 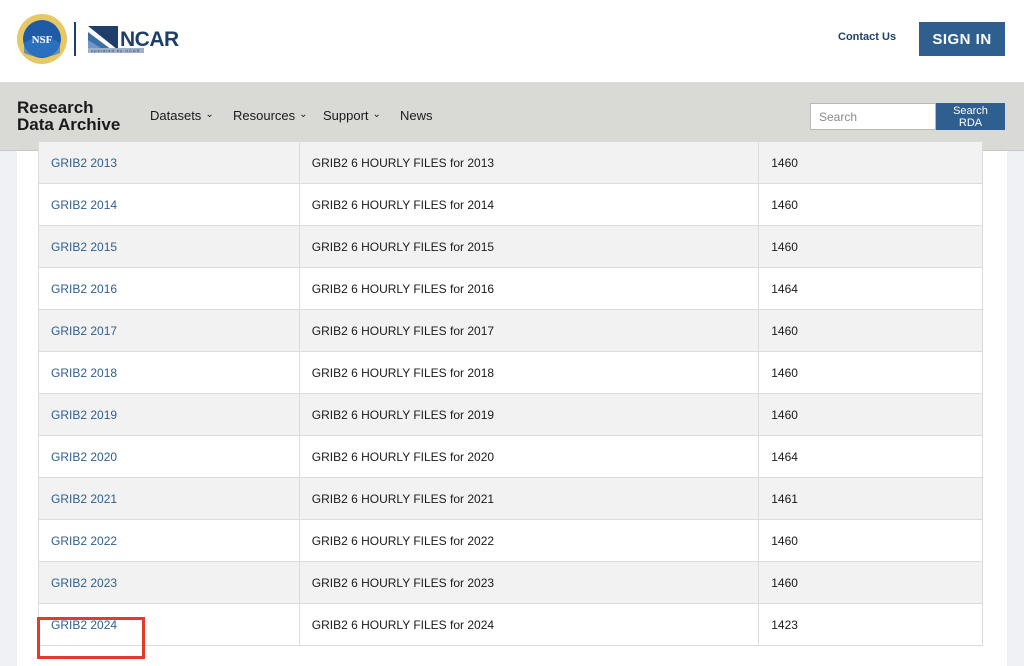 I want to click on cell-name: GRIB2 2024, so click(x=169, y=624).